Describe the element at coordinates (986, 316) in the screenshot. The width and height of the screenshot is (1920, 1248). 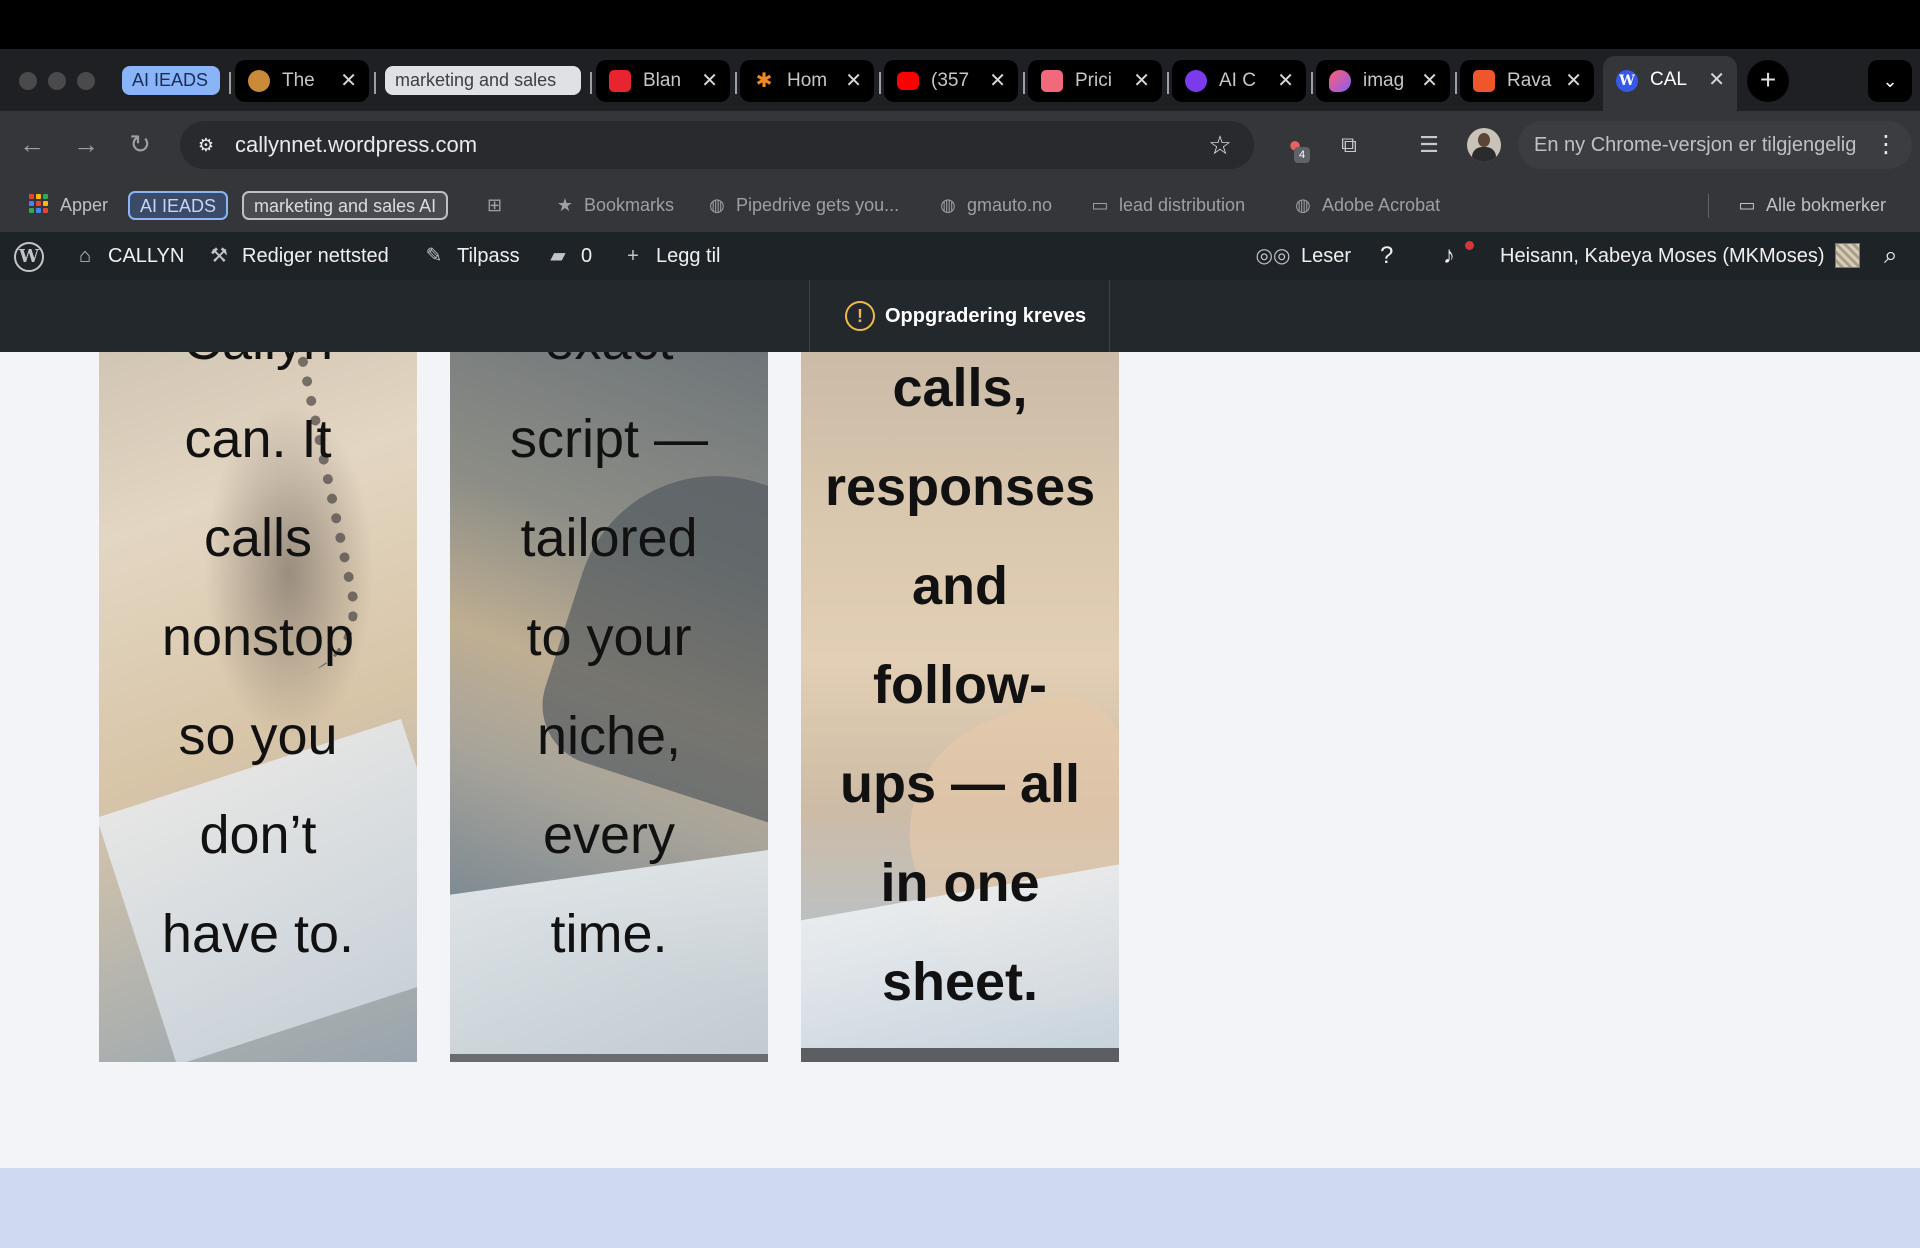
I see `notice-text: Oppgradering kreves` at that location.